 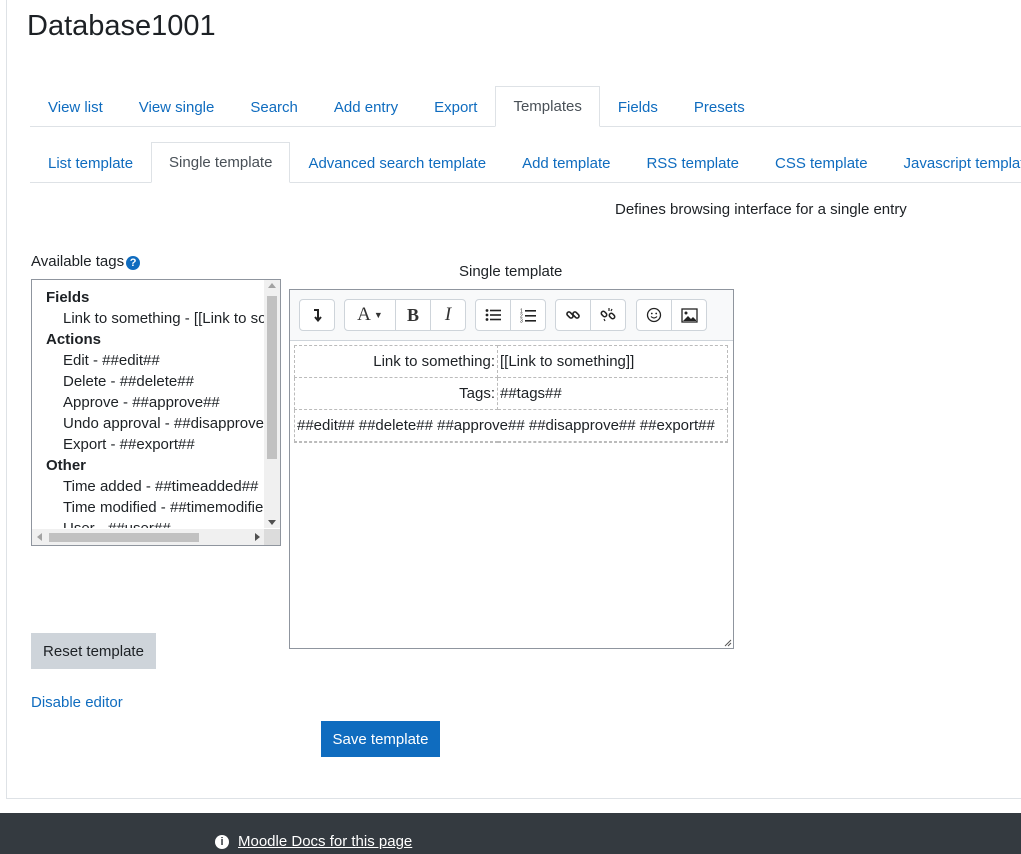 I want to click on tab-add-entry: Add entry, so click(x=366, y=106).